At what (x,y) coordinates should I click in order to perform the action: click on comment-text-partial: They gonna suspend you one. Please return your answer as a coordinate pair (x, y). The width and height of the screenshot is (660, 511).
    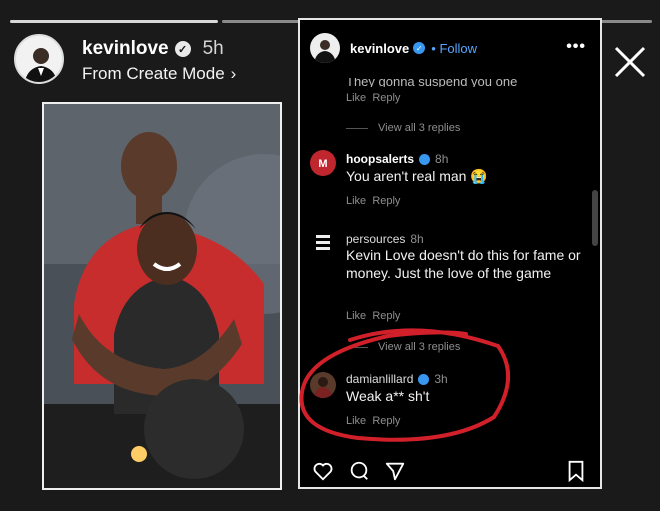
    Looking at the image, I should click on (432, 82).